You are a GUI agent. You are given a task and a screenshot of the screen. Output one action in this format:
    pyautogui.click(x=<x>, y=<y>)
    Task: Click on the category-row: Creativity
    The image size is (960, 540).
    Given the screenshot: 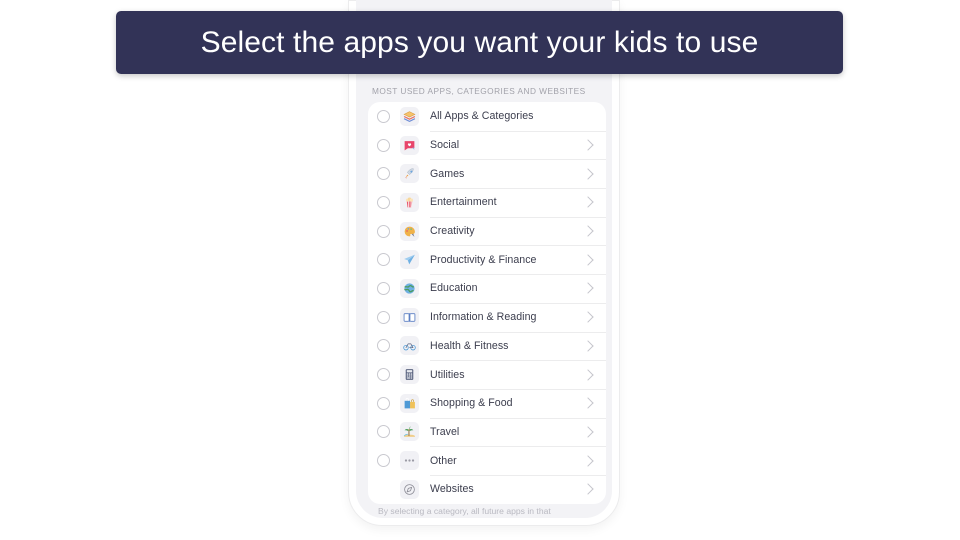 What is the action you would take?
    pyautogui.click(x=487, y=231)
    